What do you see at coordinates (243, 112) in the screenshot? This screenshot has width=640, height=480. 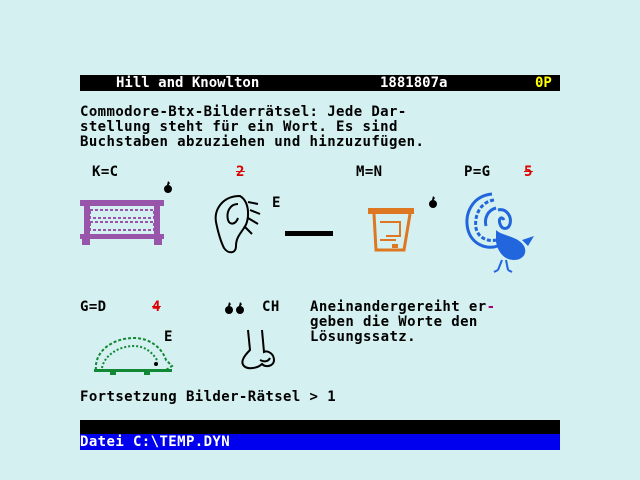 I see `intro-line-1: Commodore-Btx-Bilderrätsel: Jede Dar-` at bounding box center [243, 112].